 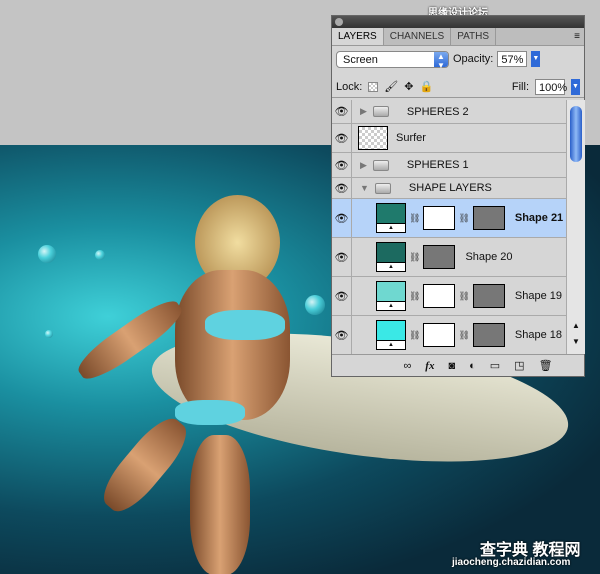 I want to click on layer-shape-20: 👁 ▲ ⛓ Shape 20, so click(x=449, y=257).